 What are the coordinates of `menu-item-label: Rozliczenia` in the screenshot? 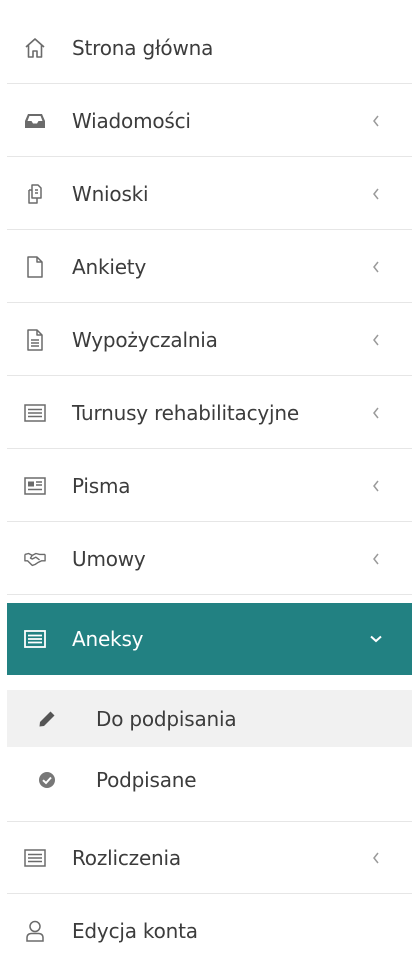 It's located at (126, 857).